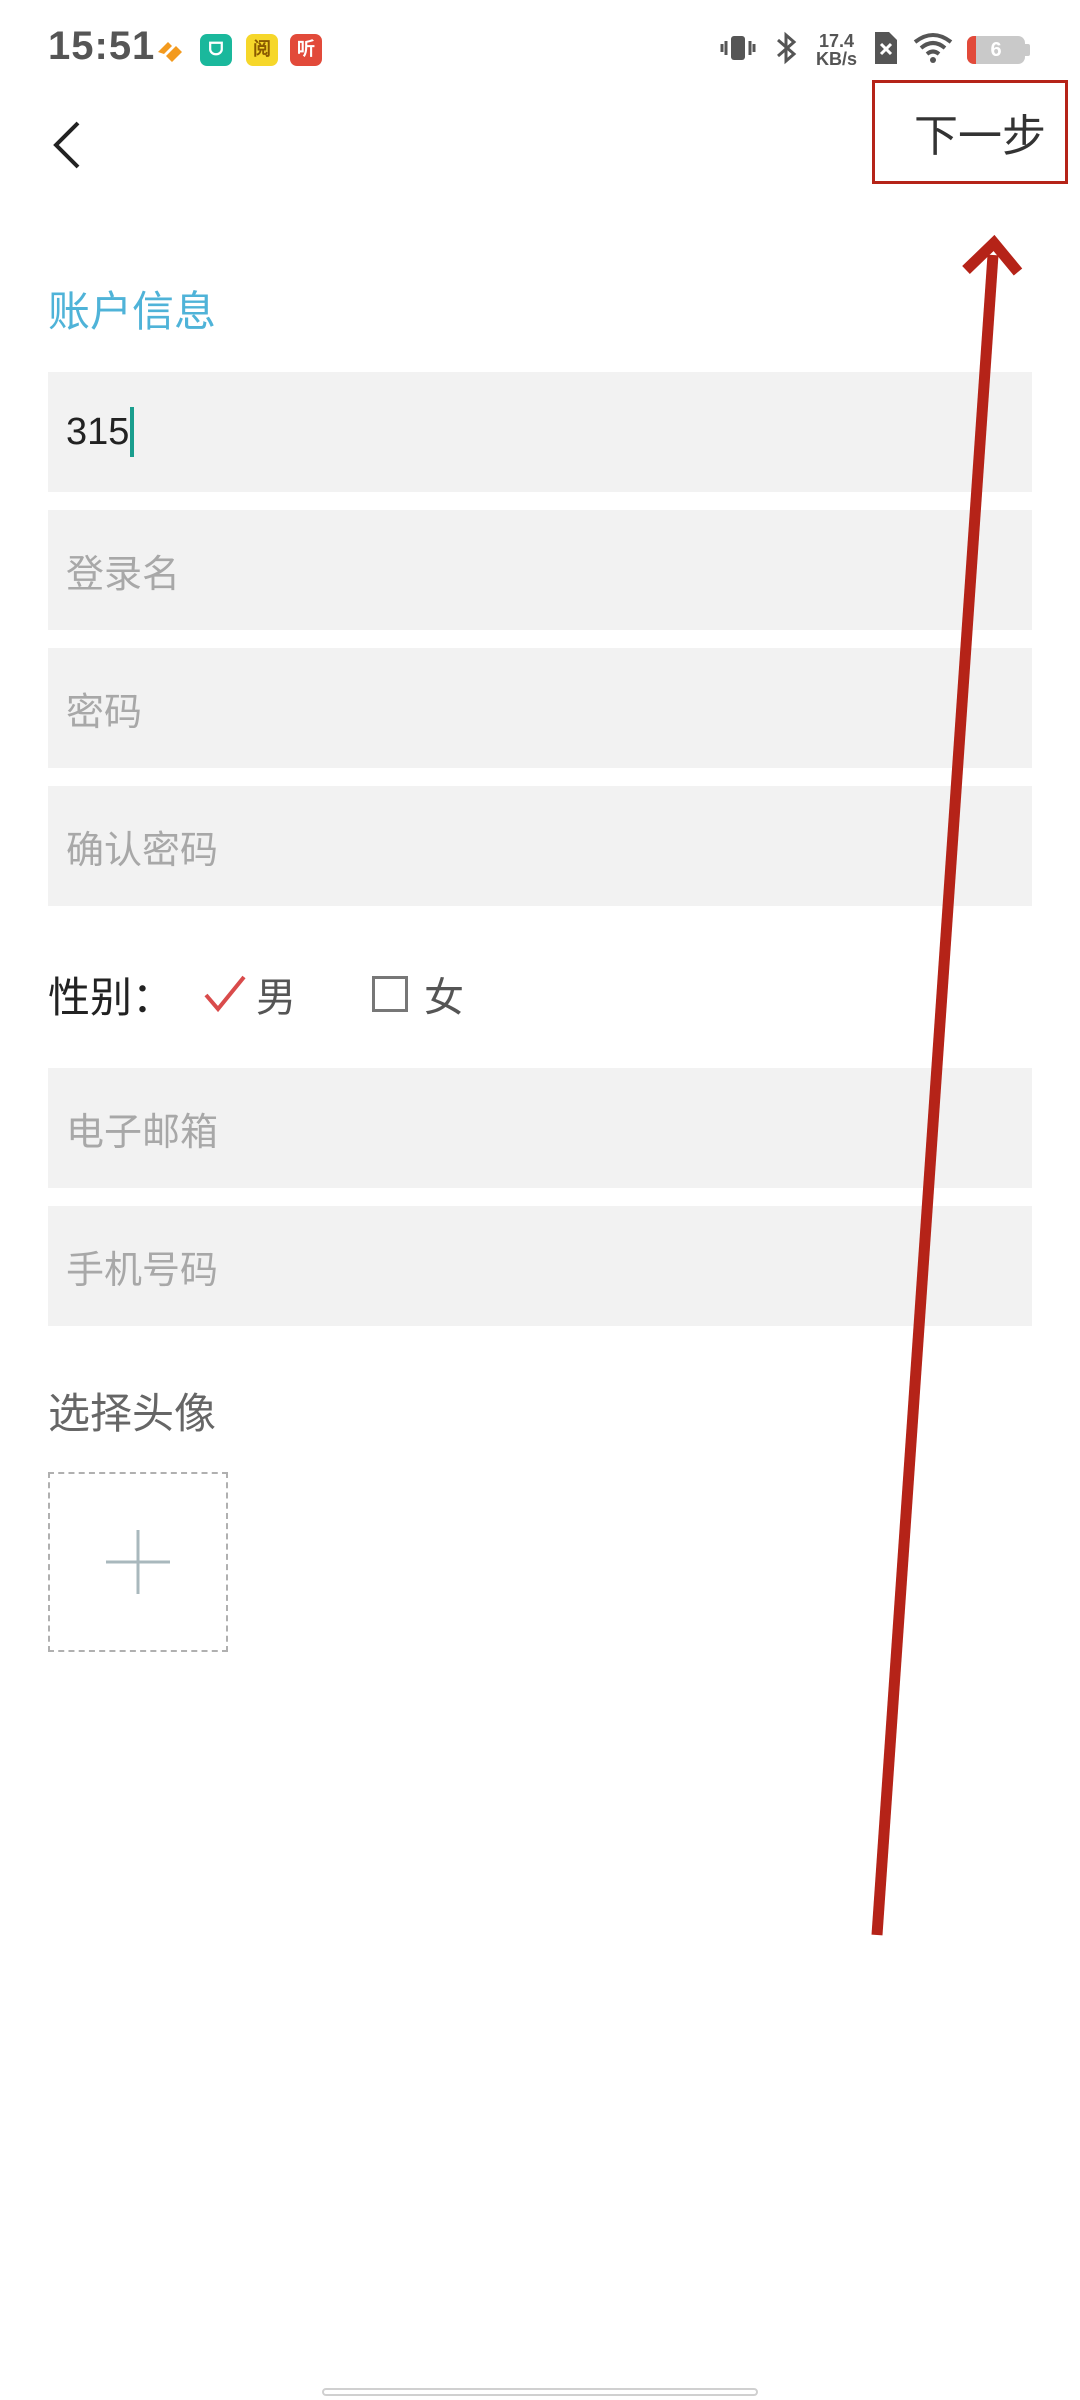 This screenshot has height=2400, width=1080. Describe the element at coordinates (225, 994) in the screenshot. I see `checkmark-icon` at that location.